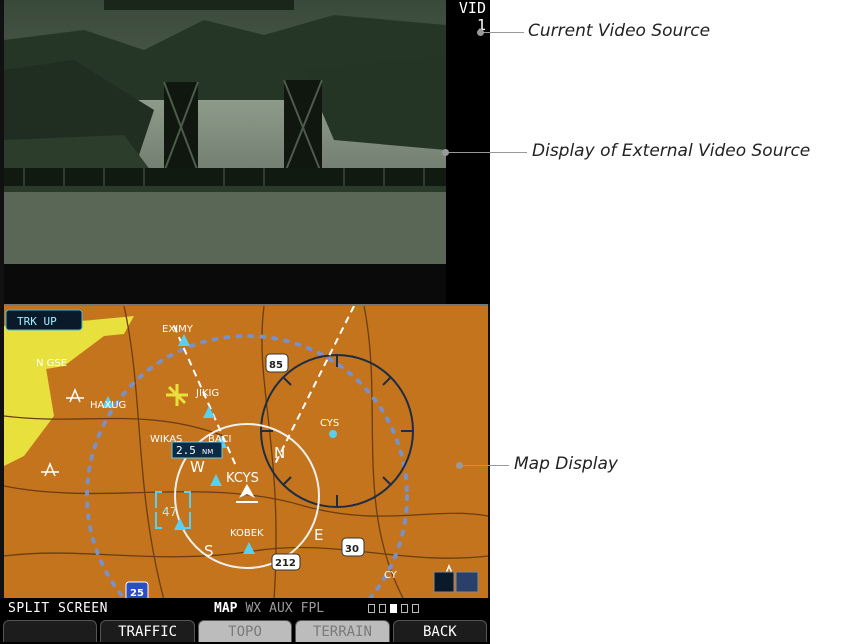 This screenshot has width=847, height=644. What do you see at coordinates (247, 533) in the screenshot?
I see `waypoint-label: KOBEK` at bounding box center [247, 533].